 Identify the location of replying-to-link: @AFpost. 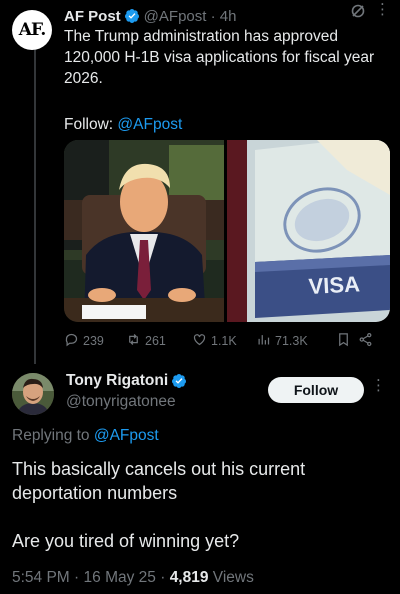
(126, 435).